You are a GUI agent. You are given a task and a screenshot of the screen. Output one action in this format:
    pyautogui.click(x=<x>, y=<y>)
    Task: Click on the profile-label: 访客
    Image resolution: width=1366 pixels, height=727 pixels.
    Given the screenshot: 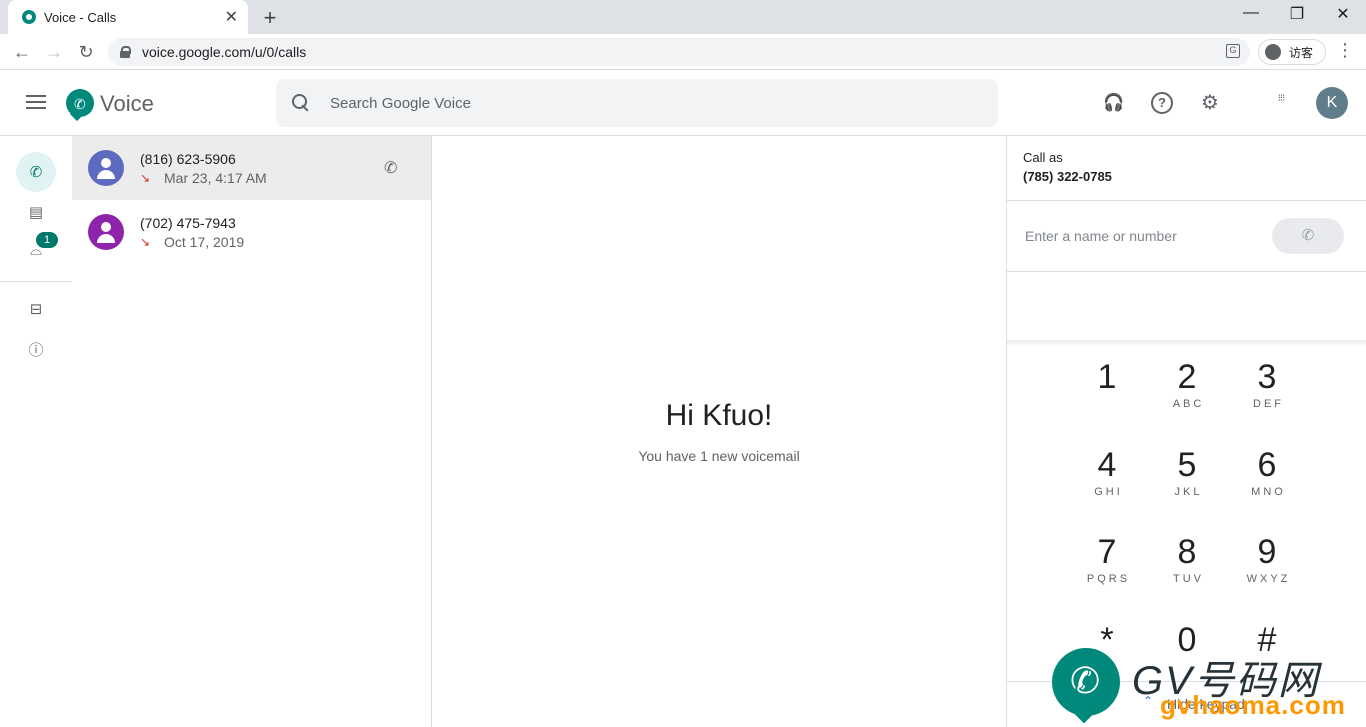 What is the action you would take?
    pyautogui.click(x=1301, y=52)
    